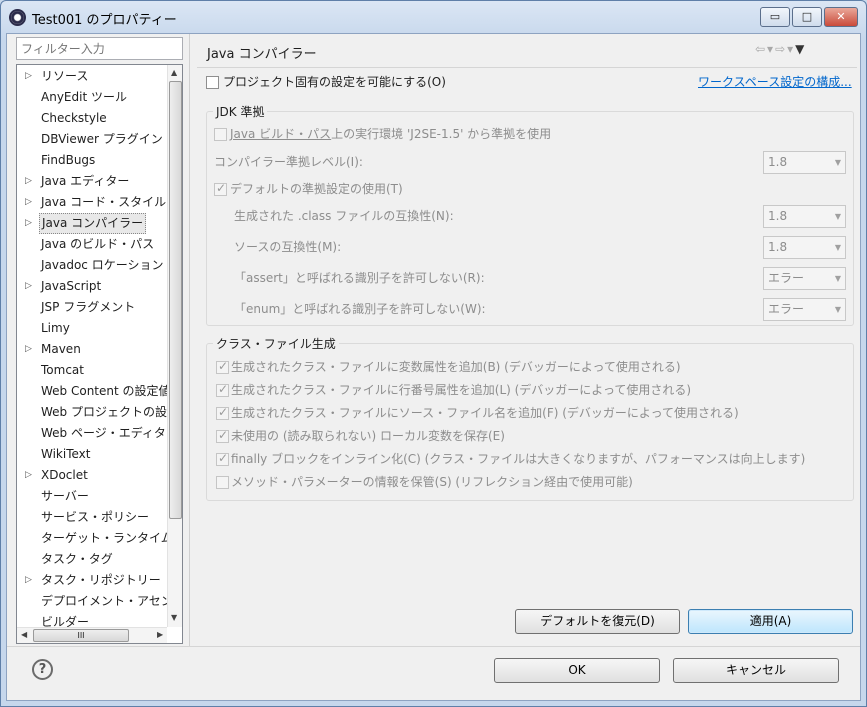 Image resolution: width=867 pixels, height=707 pixels. What do you see at coordinates (756, 670) in the screenshot?
I see `cancel-button: キャンセル` at bounding box center [756, 670].